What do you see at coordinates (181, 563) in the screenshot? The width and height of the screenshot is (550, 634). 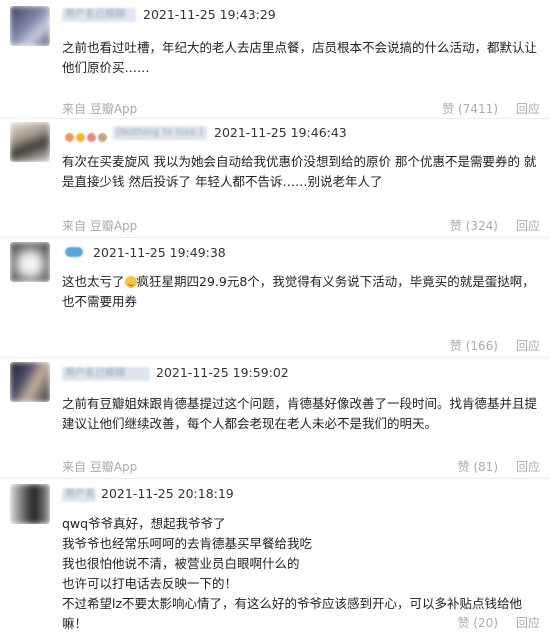 I see `comment-line: 我也很怕他说不清，被营业员白眼啊什么的` at bounding box center [181, 563].